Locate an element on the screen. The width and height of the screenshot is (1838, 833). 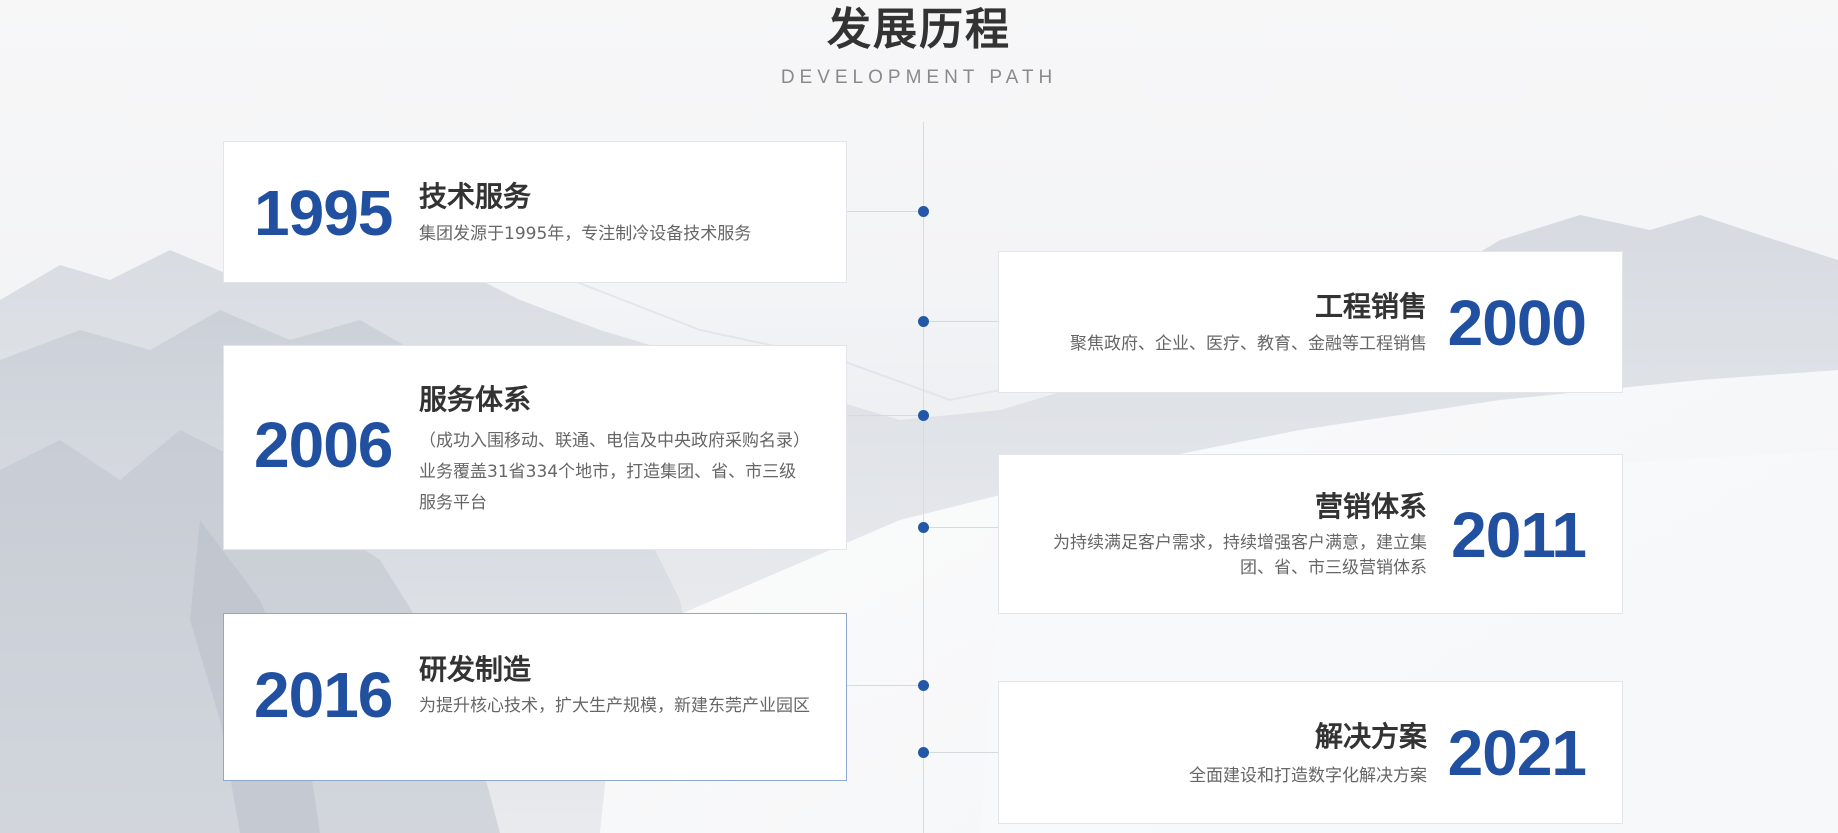
milestone-title: 研发制造 is located at coordinates (475, 669).